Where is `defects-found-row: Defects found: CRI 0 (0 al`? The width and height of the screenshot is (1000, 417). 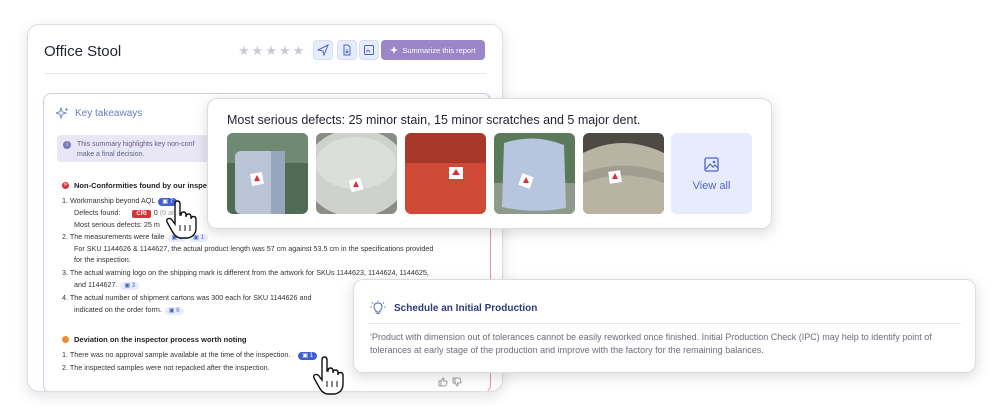
defects-found-row: Defects found: CRI 0 (0 al is located at coordinates (124, 213).